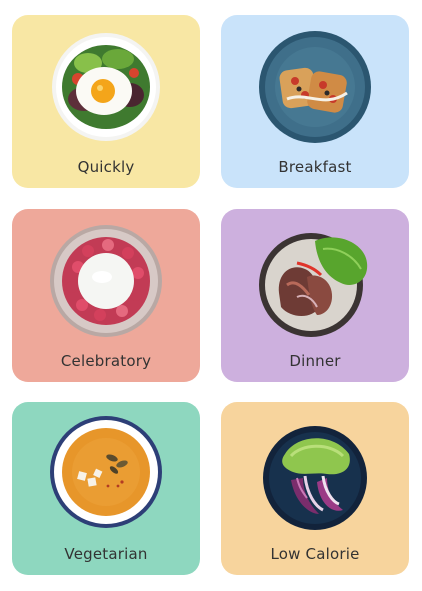 The height and width of the screenshot is (591, 422). Describe the element at coordinates (106, 87) in the screenshot. I see `fried-egg-salad-icon` at that location.